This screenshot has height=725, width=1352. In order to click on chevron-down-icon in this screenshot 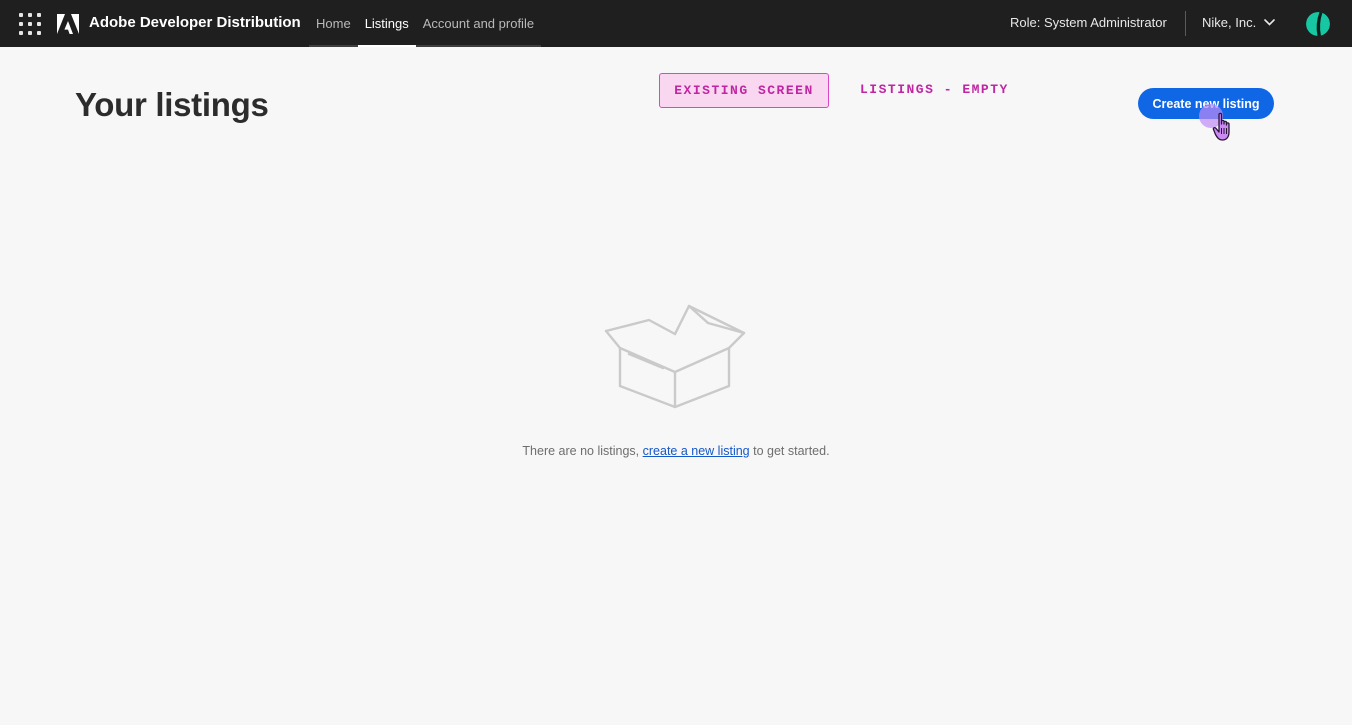, I will do `click(1269, 22)`.